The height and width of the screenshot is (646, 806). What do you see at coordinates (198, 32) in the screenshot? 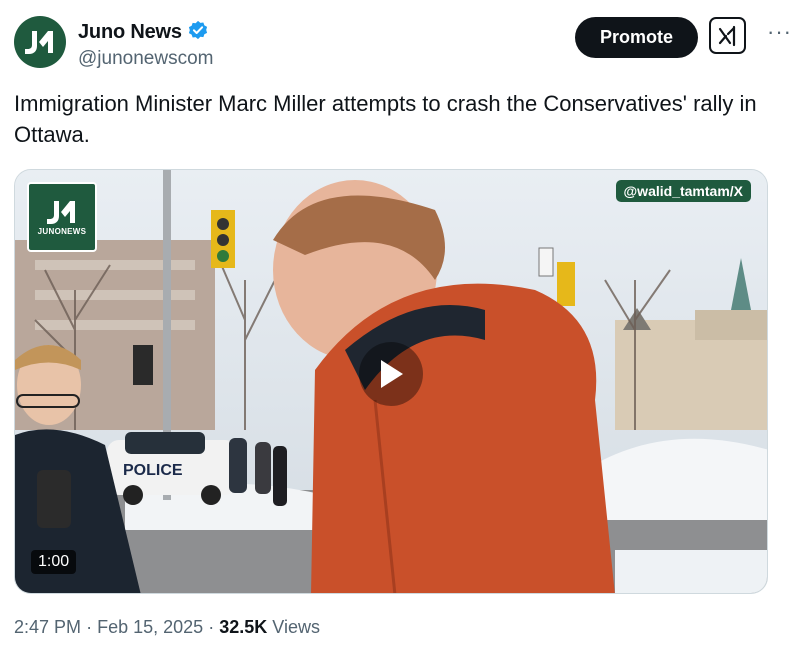
I see `verified-badge-icon` at bounding box center [198, 32].